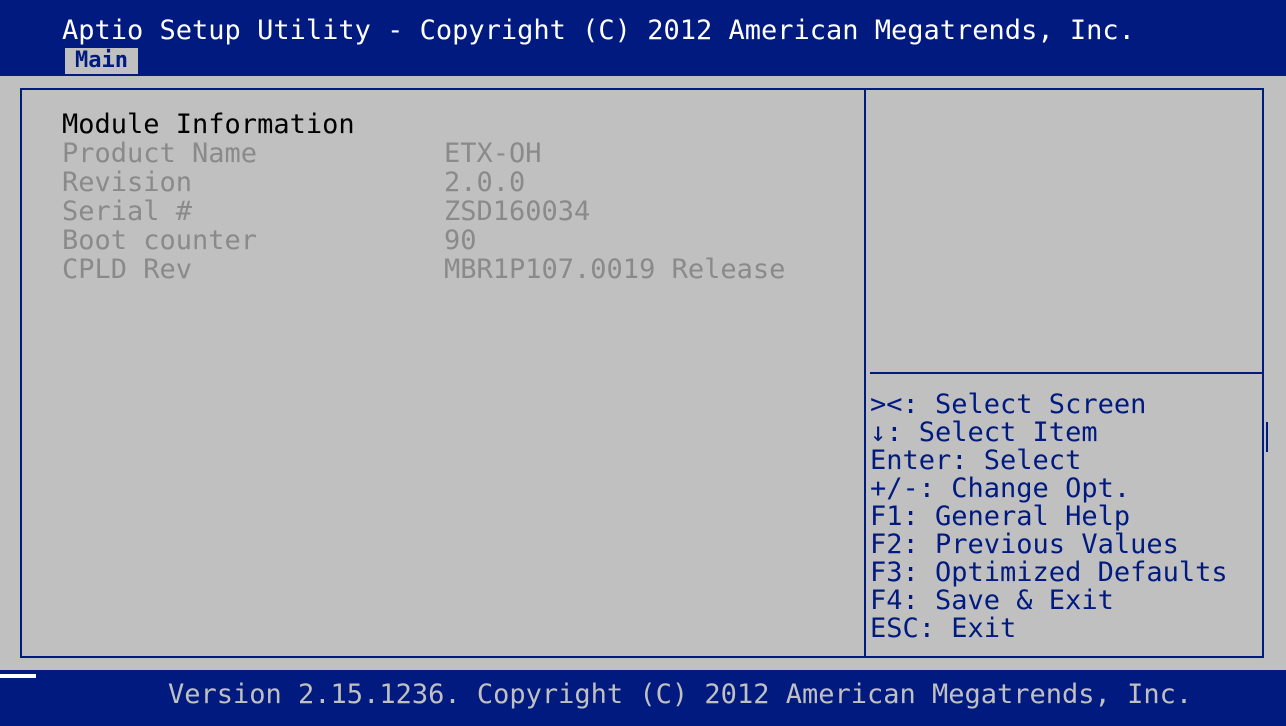  I want to click on help-previous-values: F2: Previous Values, so click(1024, 544).